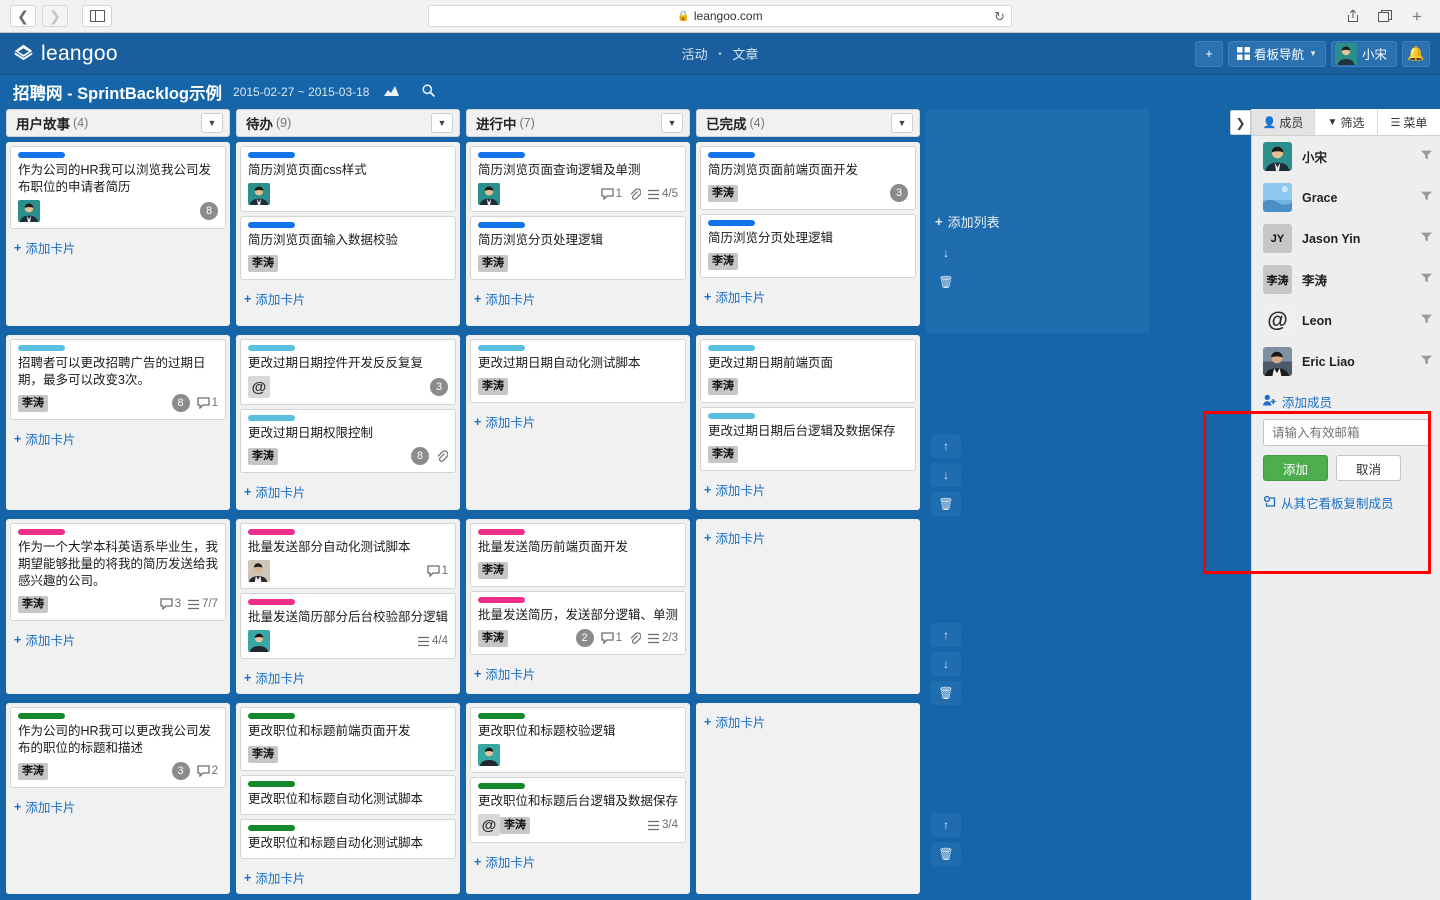  What do you see at coordinates (1346, 361) in the screenshot?
I see `member-row: Eric Liao` at bounding box center [1346, 361].